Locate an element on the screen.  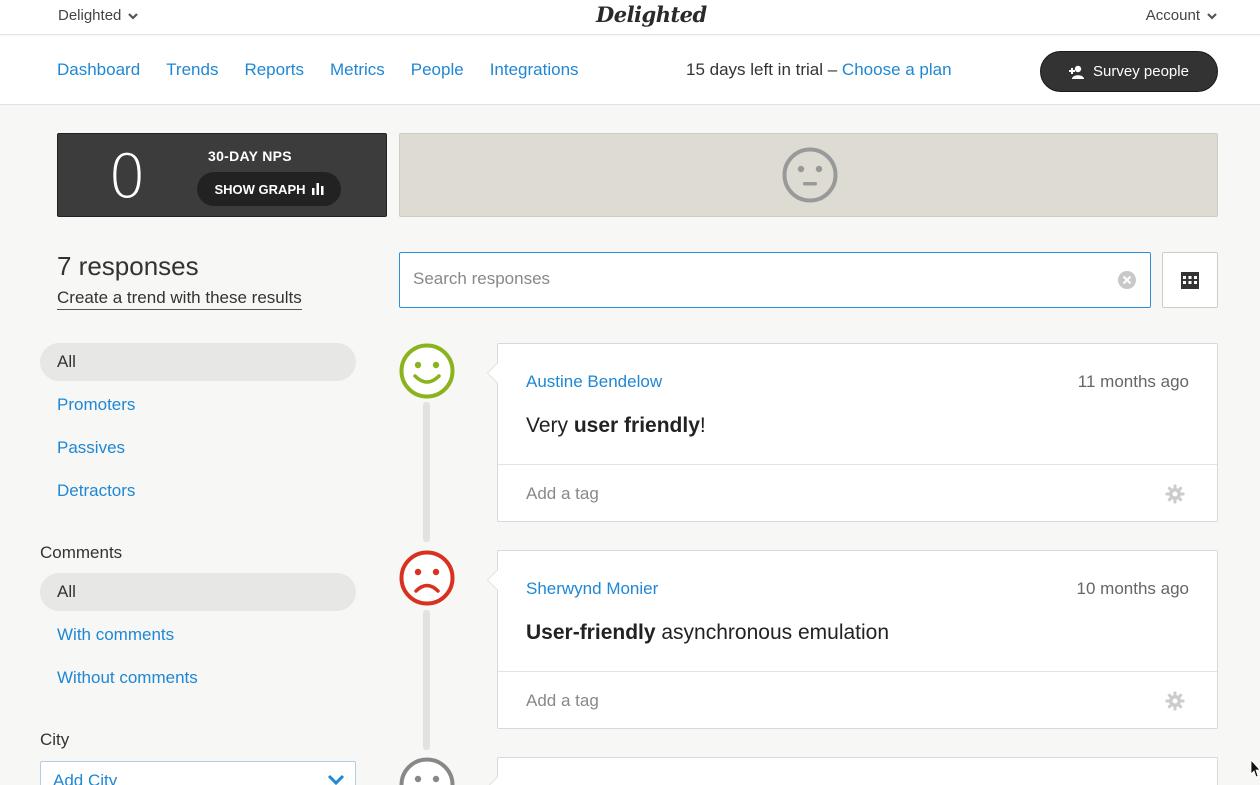
clear-icon is located at coordinates (1127, 280).